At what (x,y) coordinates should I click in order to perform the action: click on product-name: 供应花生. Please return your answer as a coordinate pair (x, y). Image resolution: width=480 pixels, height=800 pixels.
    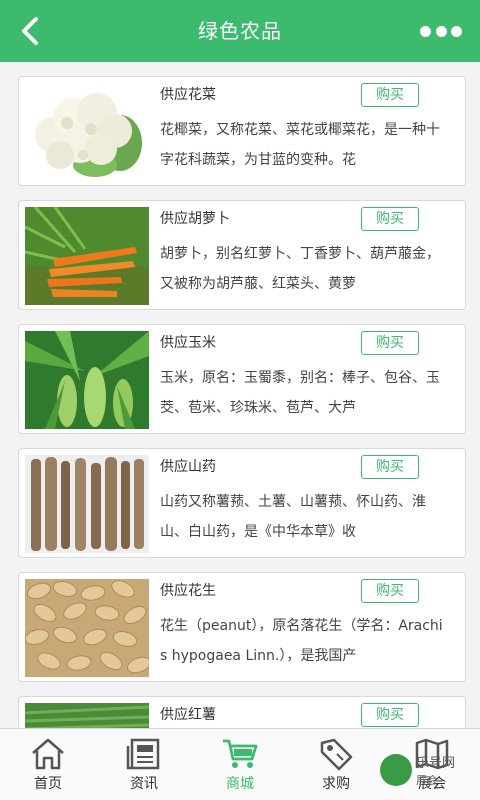
    Looking at the image, I should click on (188, 591).